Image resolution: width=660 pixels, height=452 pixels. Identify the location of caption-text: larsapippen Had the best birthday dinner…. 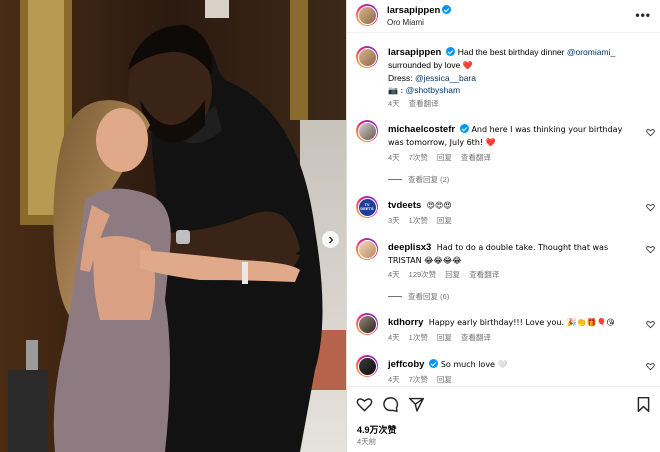
(502, 71).